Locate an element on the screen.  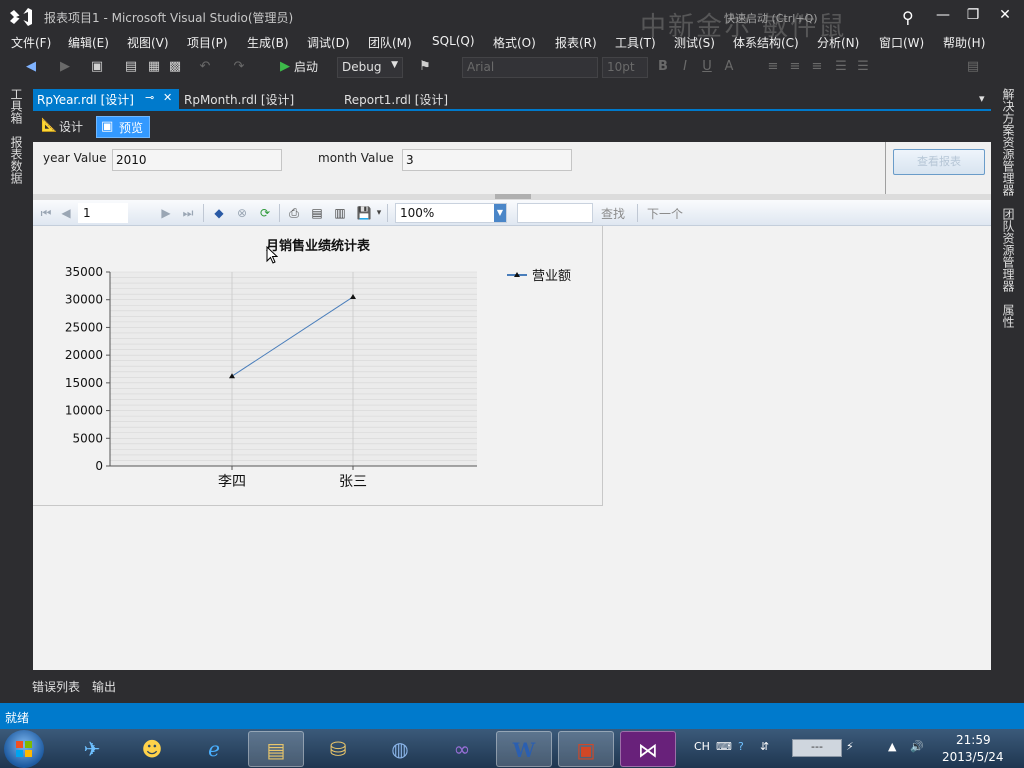
forward-icon: ▶ is located at coordinates (65, 67).